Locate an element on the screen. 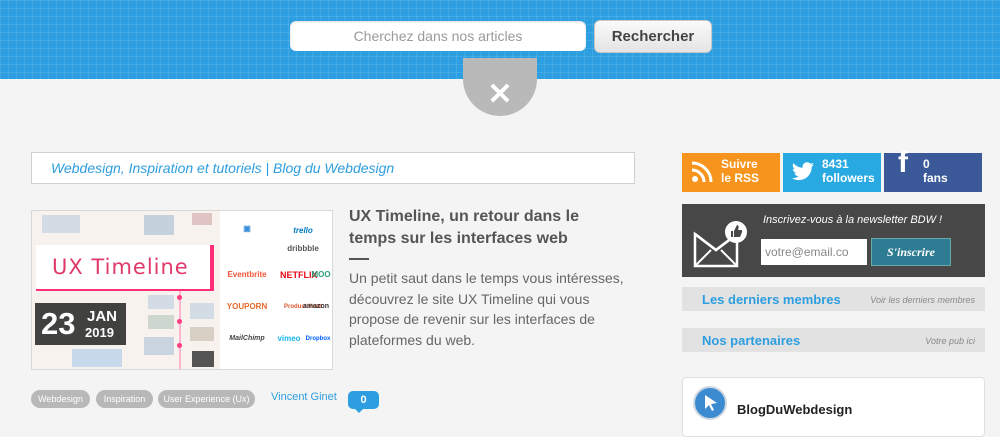  logo-eventbrite: Eventbrite is located at coordinates (247, 274).